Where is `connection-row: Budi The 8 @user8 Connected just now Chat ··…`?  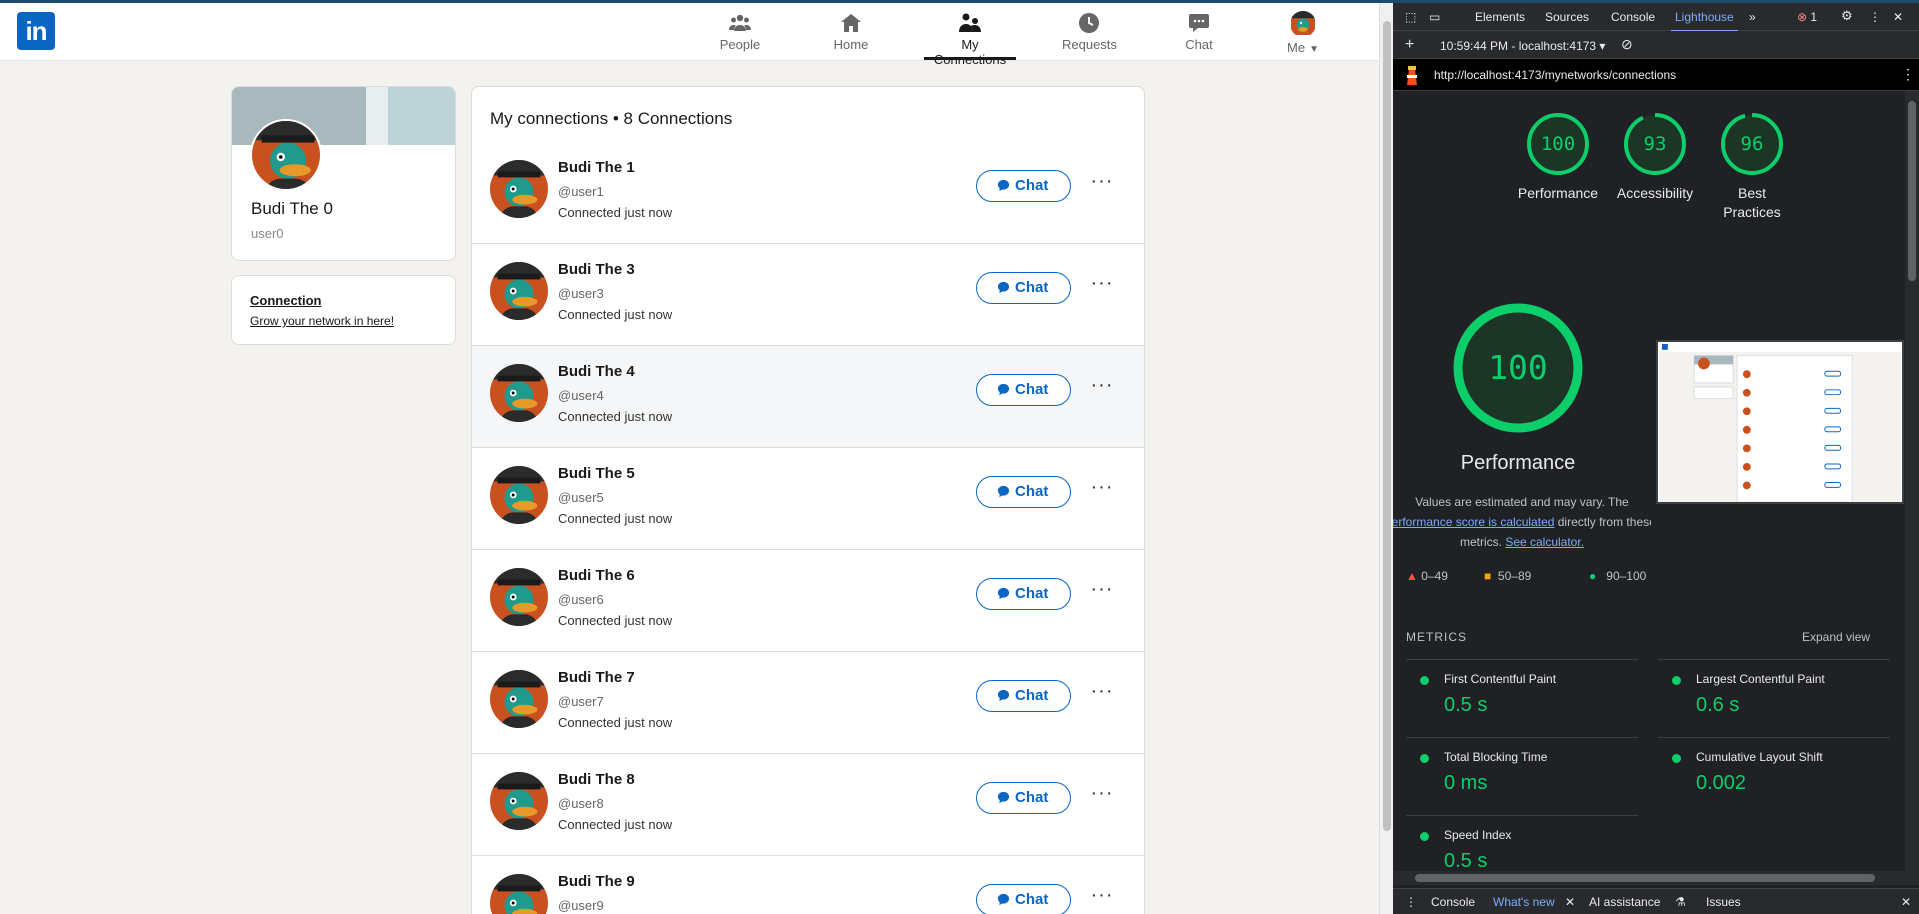 connection-row: Budi The 8 @user8 Connected just now Chat ··… is located at coordinates (808, 805).